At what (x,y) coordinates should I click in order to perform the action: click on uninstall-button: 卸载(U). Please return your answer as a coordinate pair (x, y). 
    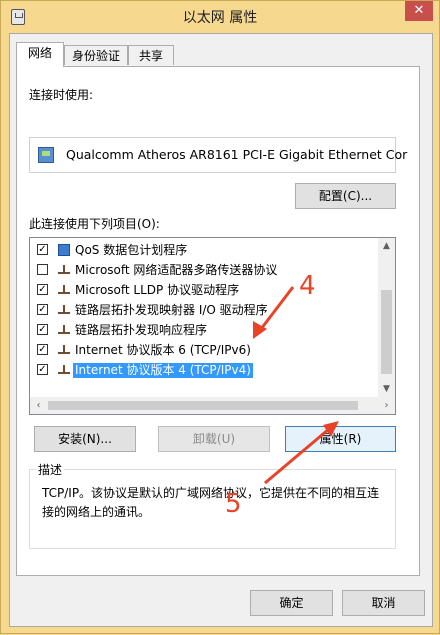
    Looking at the image, I should click on (214, 439).